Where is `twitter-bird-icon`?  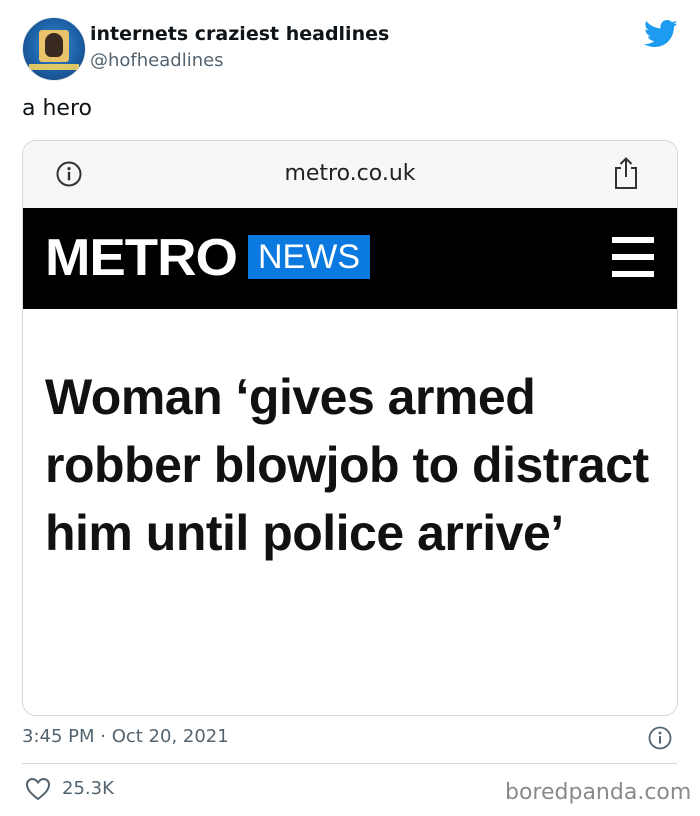 twitter-bird-icon is located at coordinates (661, 34).